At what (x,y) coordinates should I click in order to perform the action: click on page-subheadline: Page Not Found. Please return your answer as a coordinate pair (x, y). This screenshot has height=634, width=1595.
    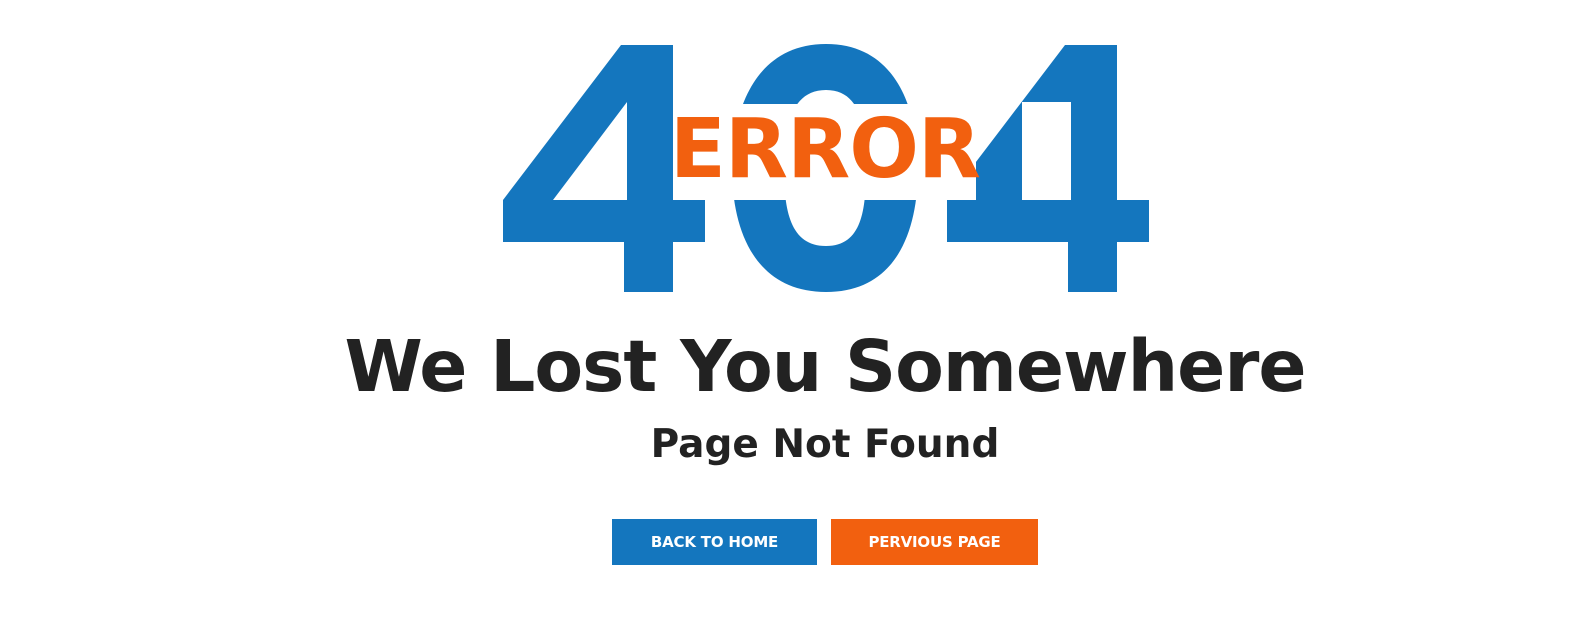
    Looking at the image, I should click on (825, 444).